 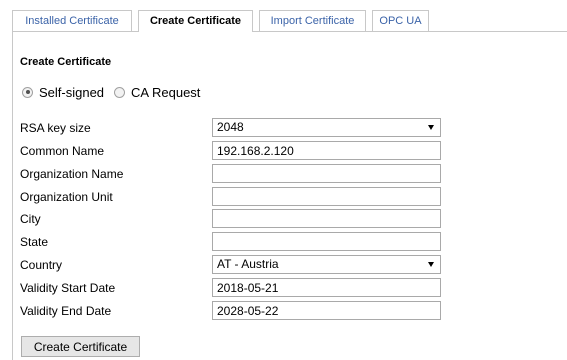 I want to click on country-select: AT - Austria, so click(x=326, y=264).